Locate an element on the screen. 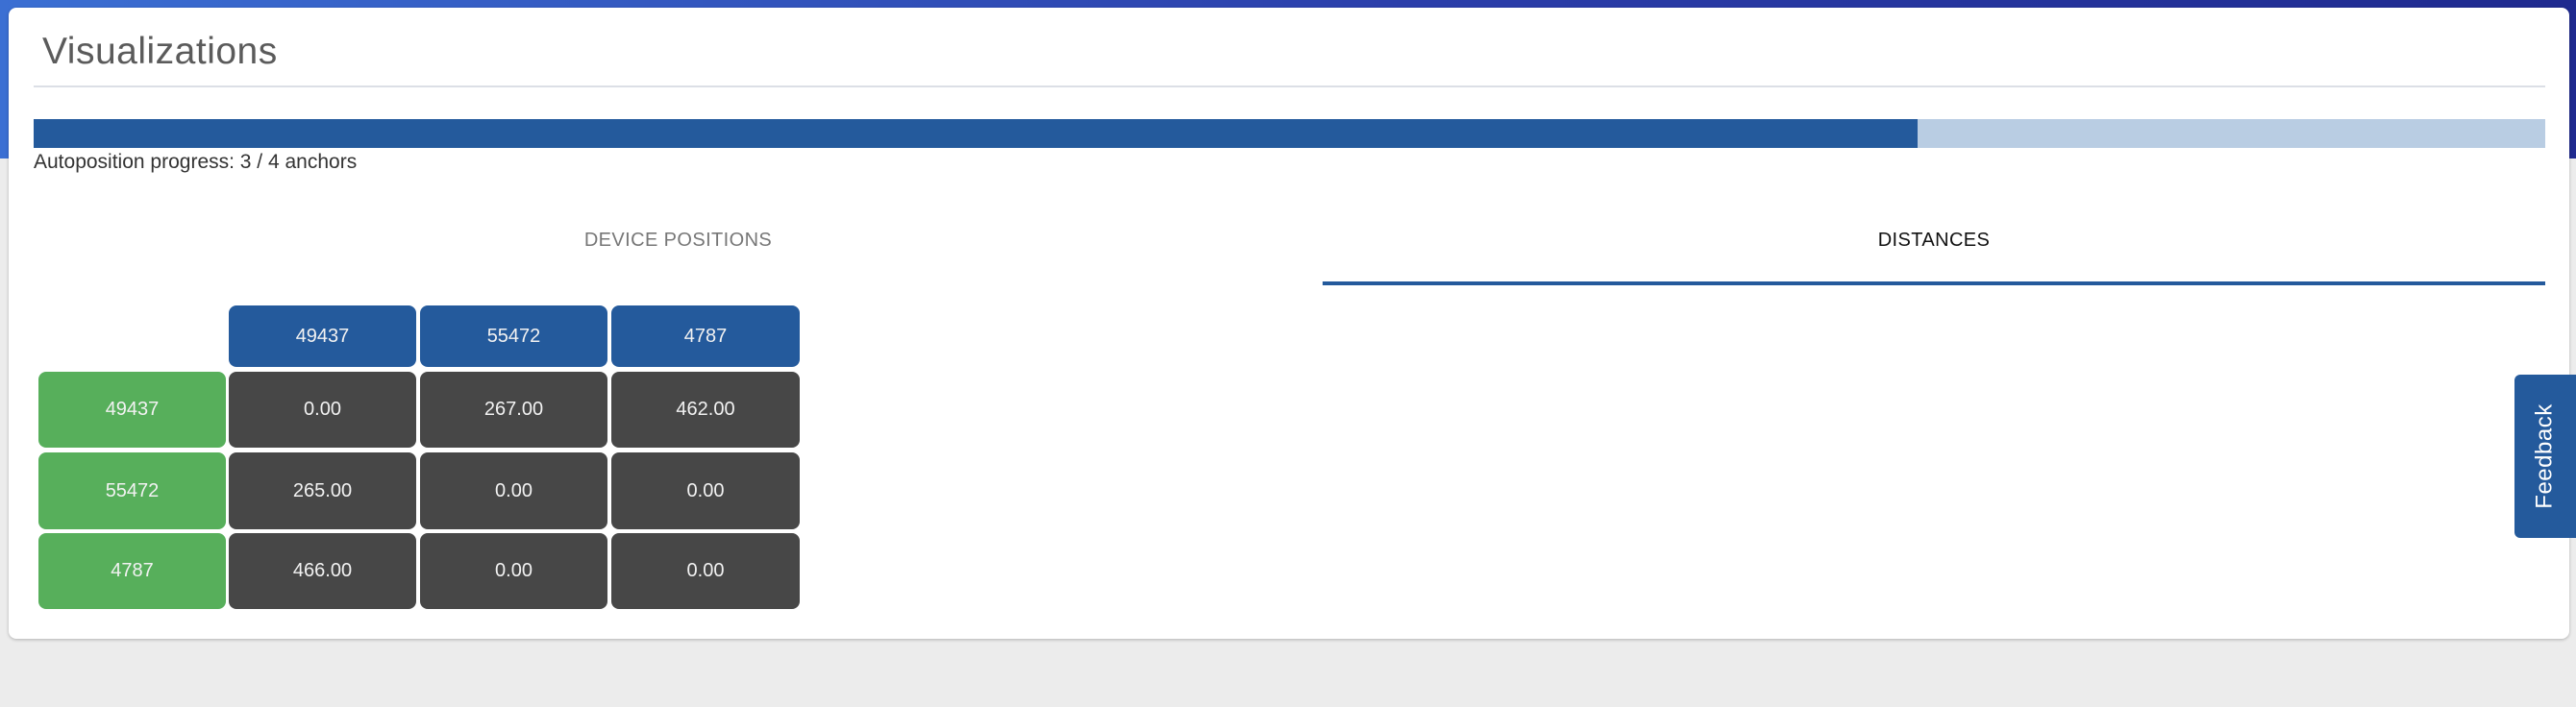 Image resolution: width=2576 pixels, height=707 pixels. matrix-distance-cell: 267.00 is located at coordinates (513, 410).